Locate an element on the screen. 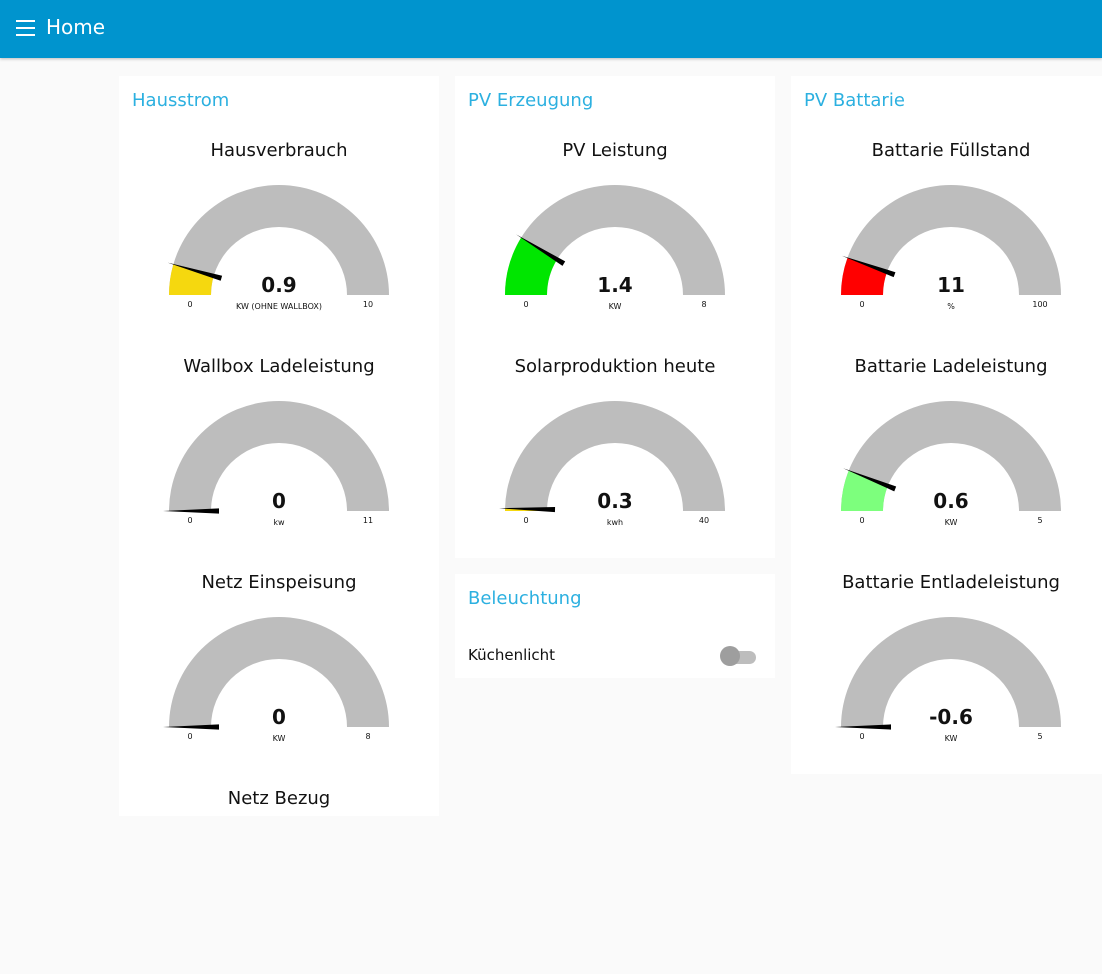  gauge-title: Netz Bezug is located at coordinates (279, 798).